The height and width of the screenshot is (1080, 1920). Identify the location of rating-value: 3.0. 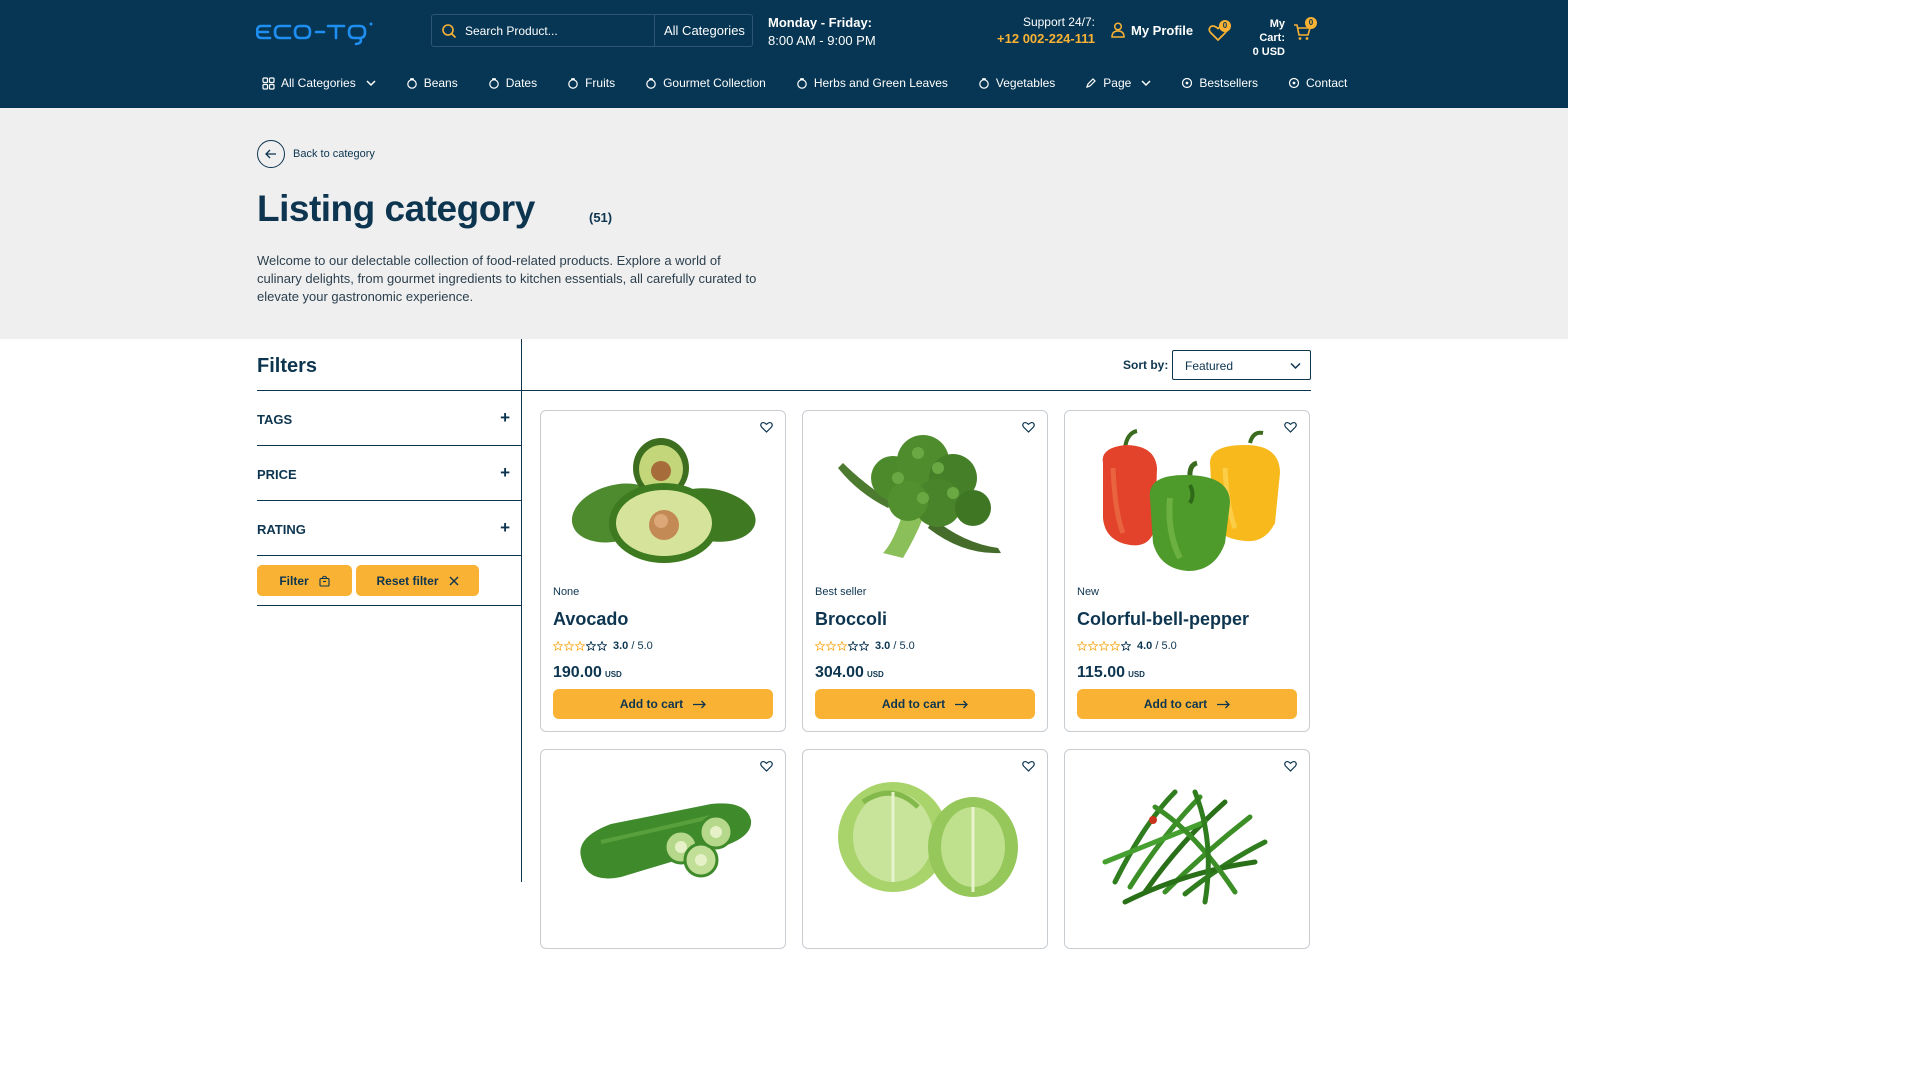
(883, 646).